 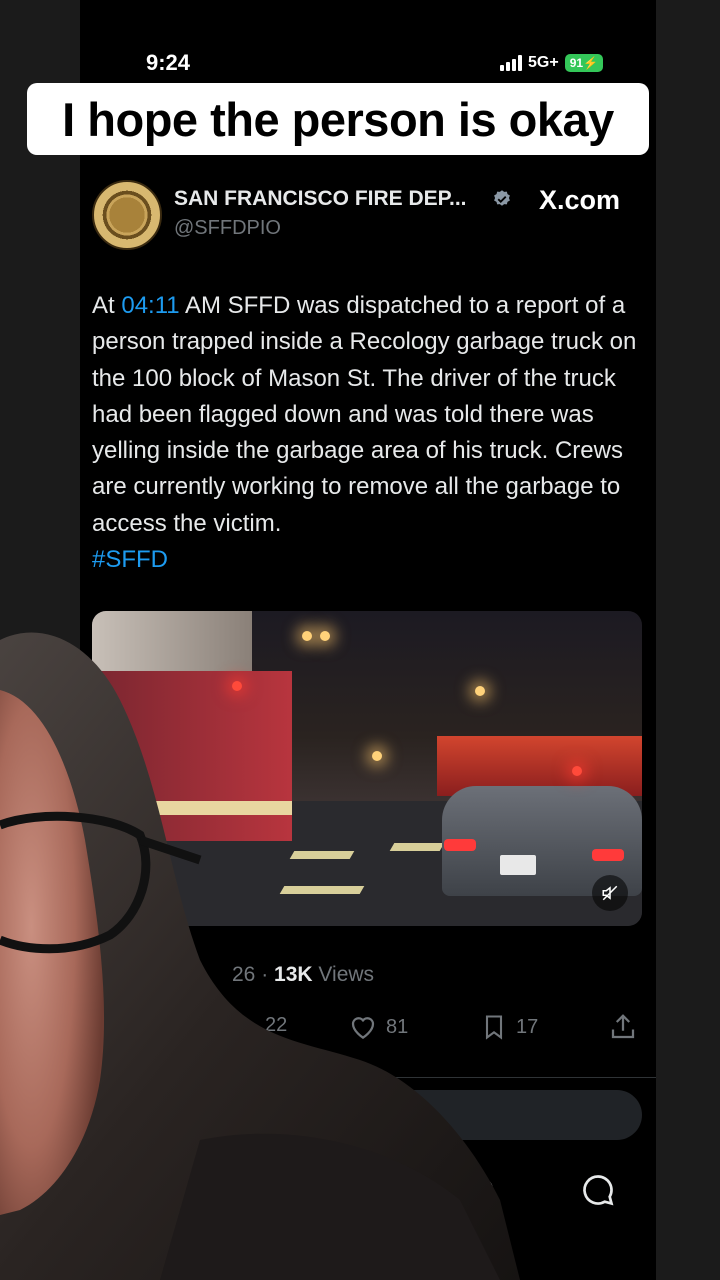 I want to click on hashtag-link: #SFFD, so click(x=130, y=559).